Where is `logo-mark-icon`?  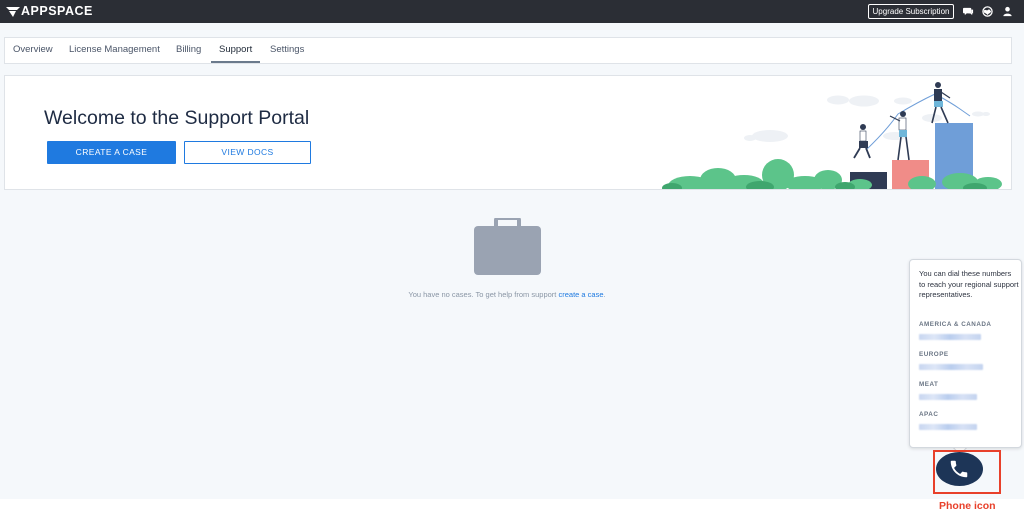 logo-mark-icon is located at coordinates (13, 11).